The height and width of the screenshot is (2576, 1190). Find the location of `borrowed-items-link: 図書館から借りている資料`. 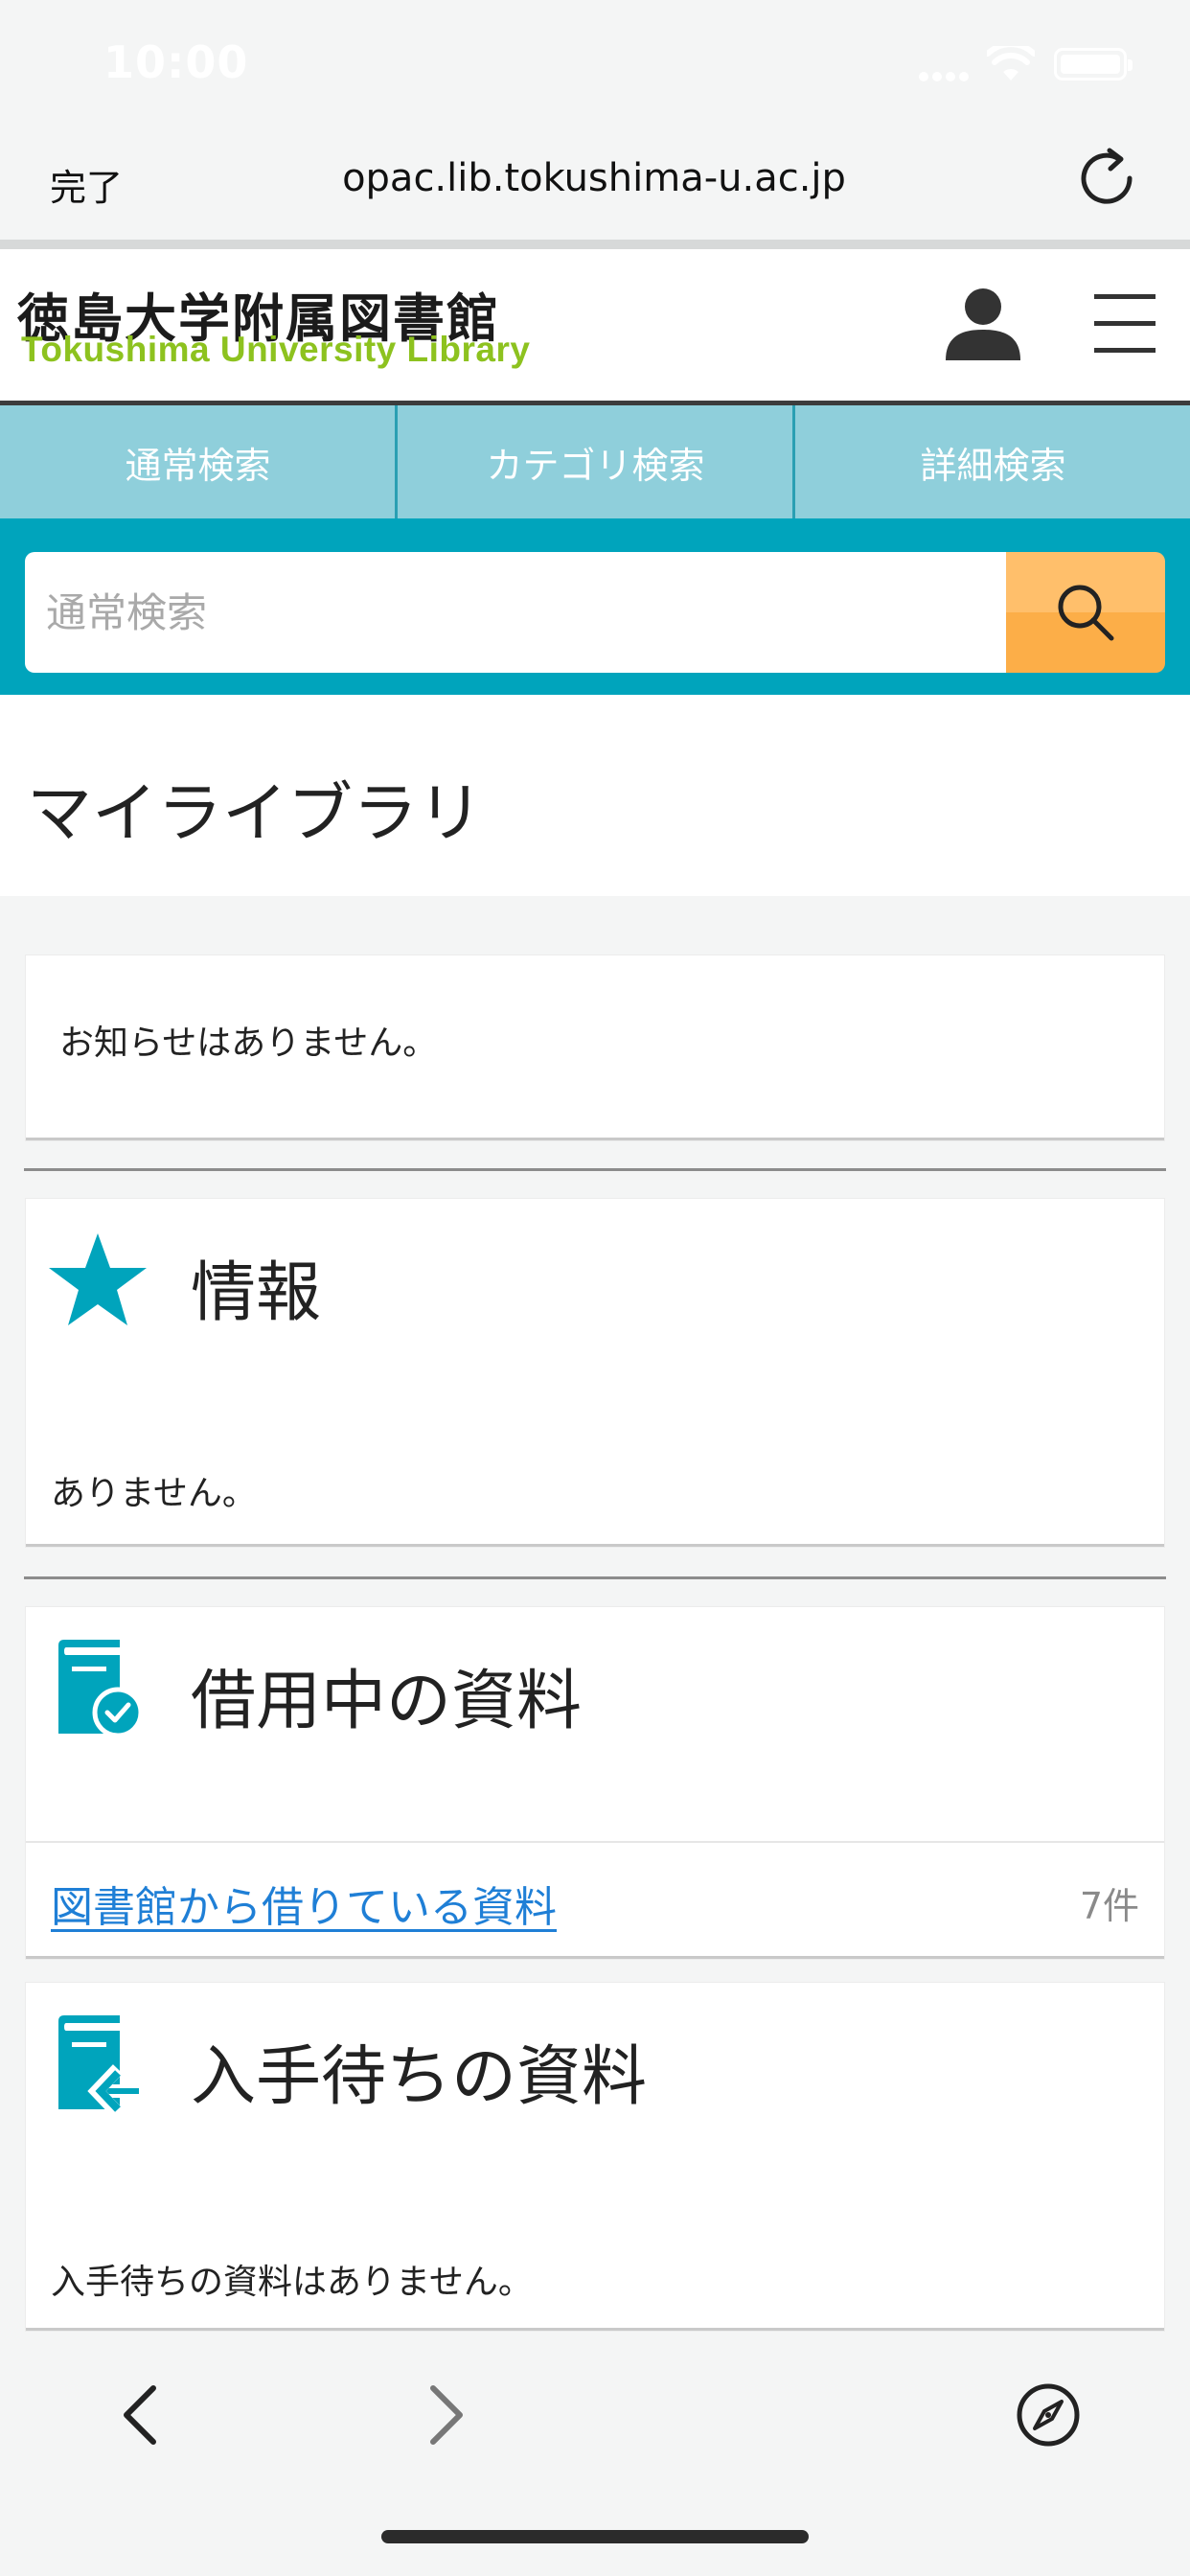

borrowed-items-link: 図書館から借りている資料 is located at coordinates (304, 1903).